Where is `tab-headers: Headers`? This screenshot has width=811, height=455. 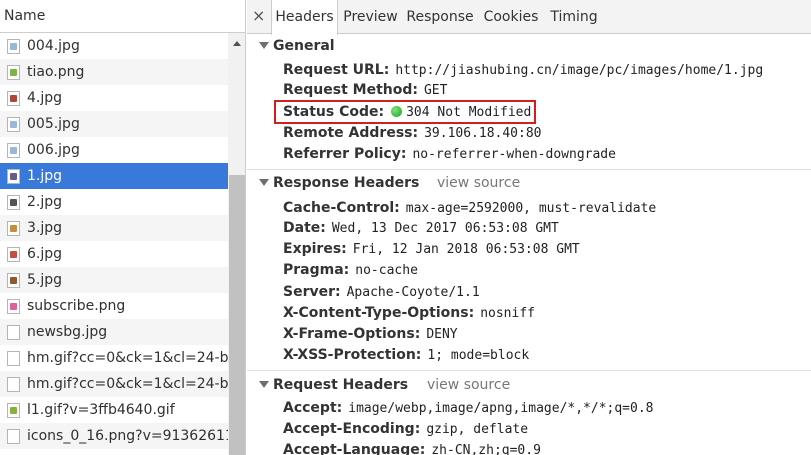
tab-headers: Headers is located at coordinates (304, 17).